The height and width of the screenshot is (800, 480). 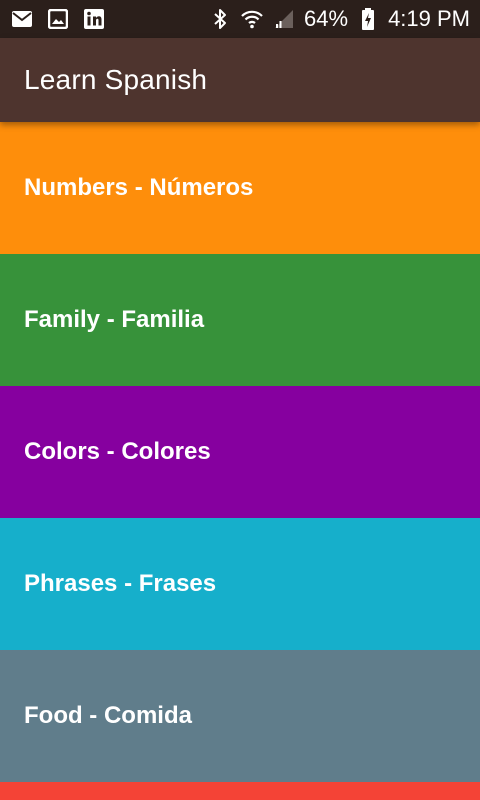 I want to click on category-label: Phrases - Frases, so click(x=120, y=583).